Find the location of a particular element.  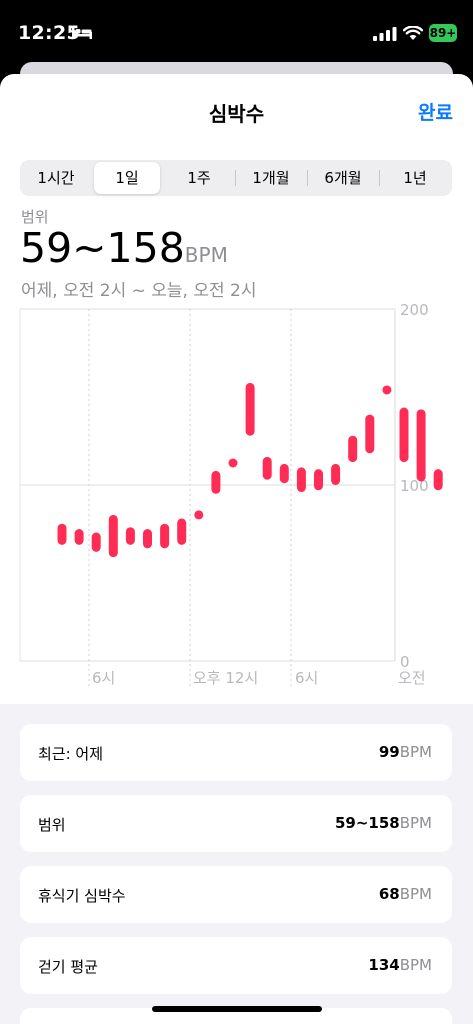

stat-value: 134BPM is located at coordinates (400, 965).